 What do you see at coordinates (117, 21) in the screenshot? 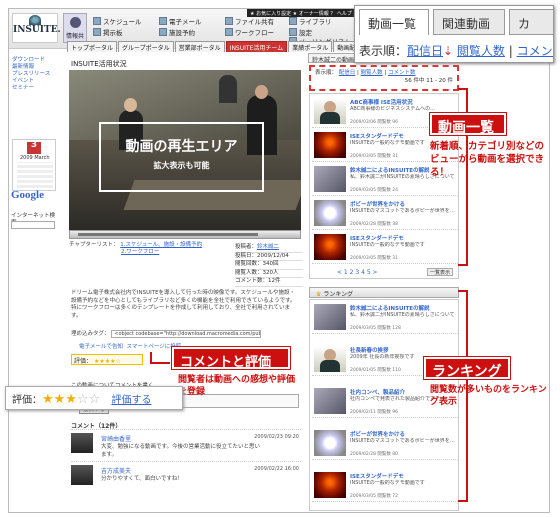
I see `menu-schedule: スケジュール` at bounding box center [117, 21].